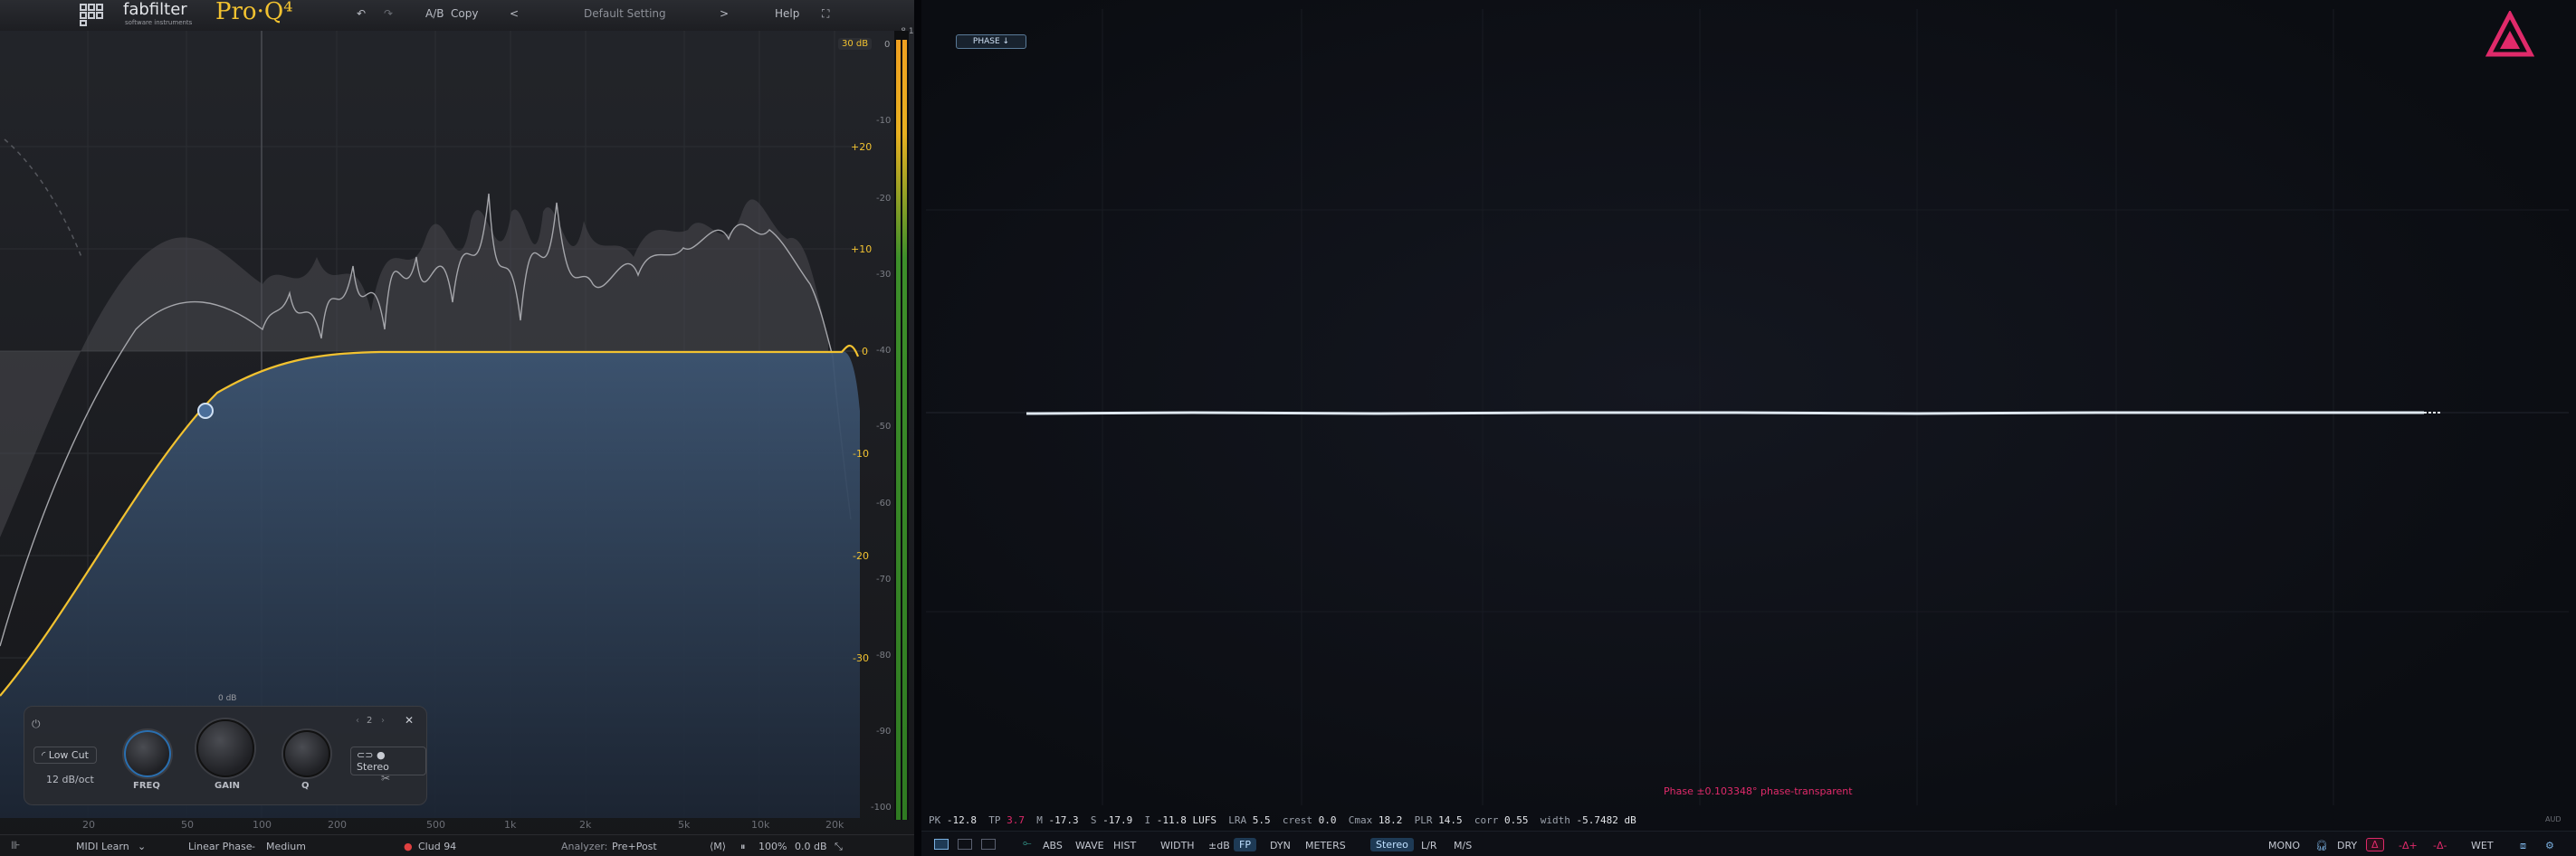  Describe the element at coordinates (625, 13) in the screenshot. I see `preset-name: Default Setting` at that location.